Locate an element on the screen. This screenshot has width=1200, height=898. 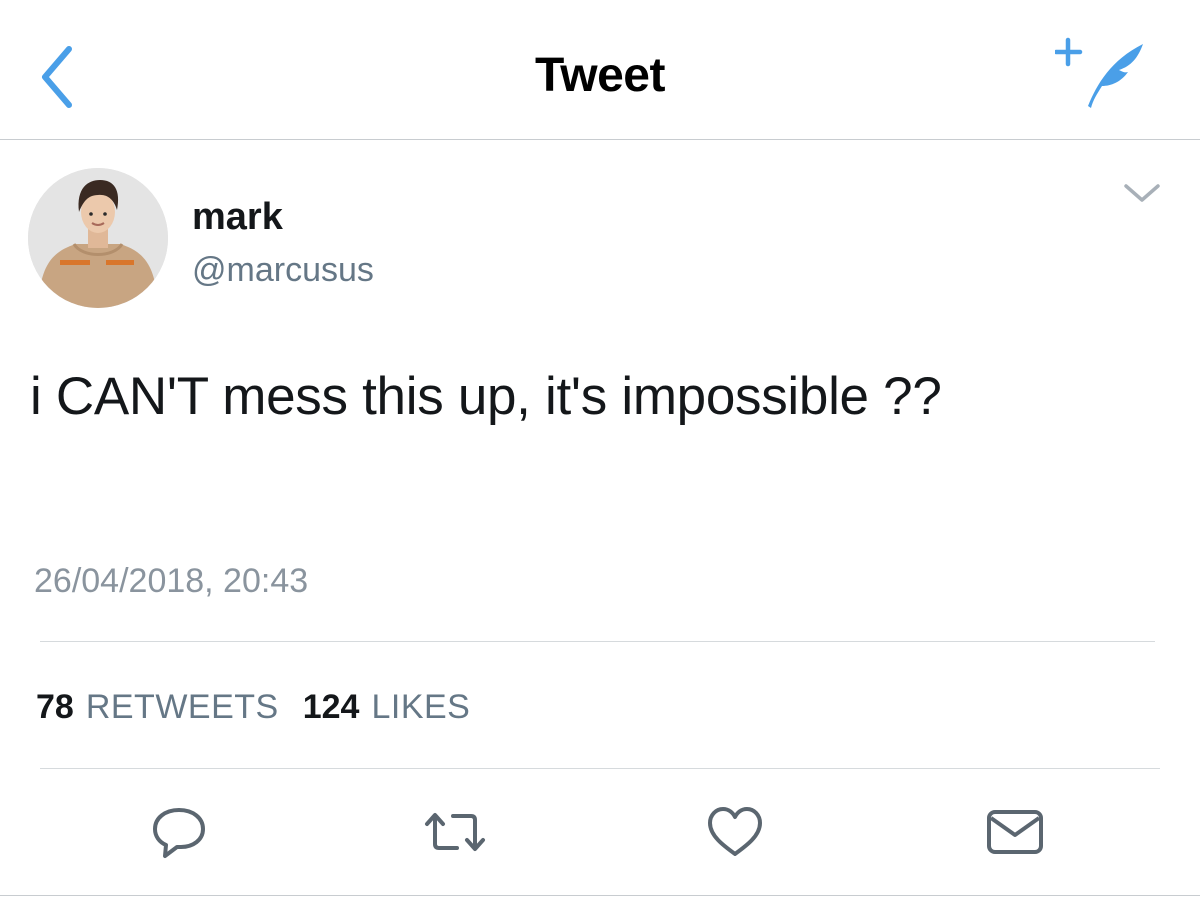
author-handle: @marcusus is located at coordinates (283, 270).